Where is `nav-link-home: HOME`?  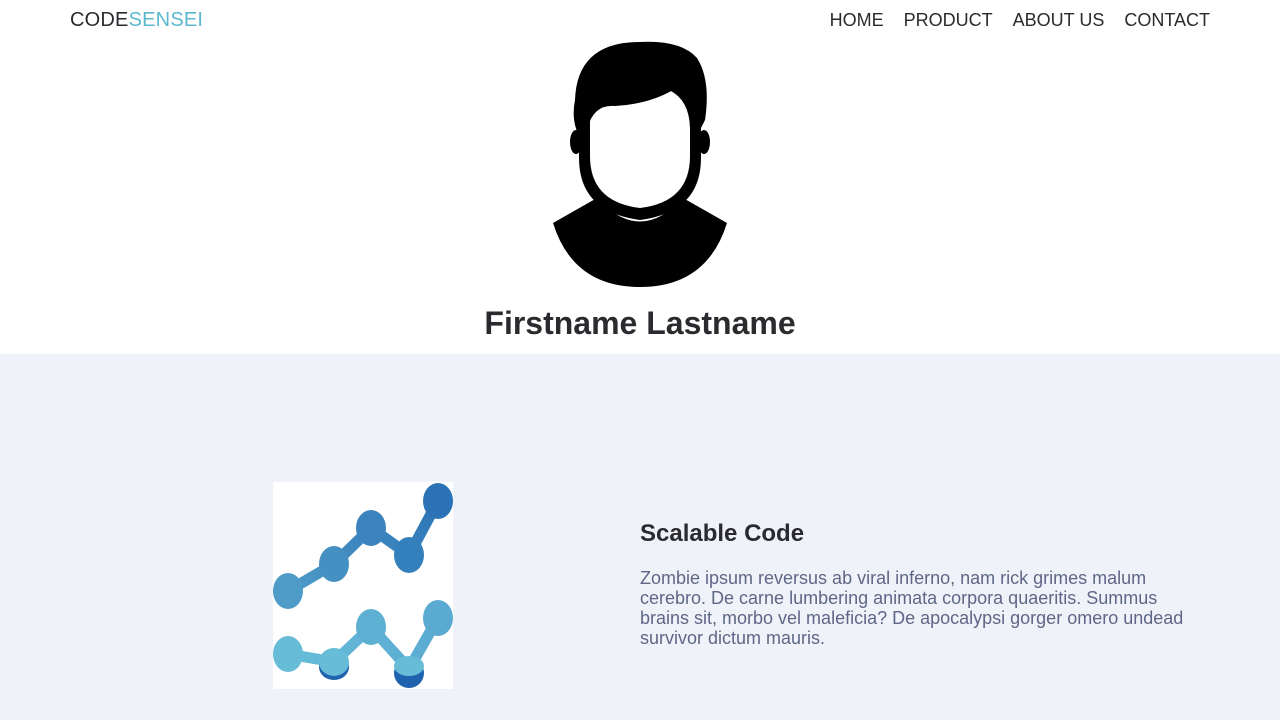 nav-link-home: HOME is located at coordinates (857, 20).